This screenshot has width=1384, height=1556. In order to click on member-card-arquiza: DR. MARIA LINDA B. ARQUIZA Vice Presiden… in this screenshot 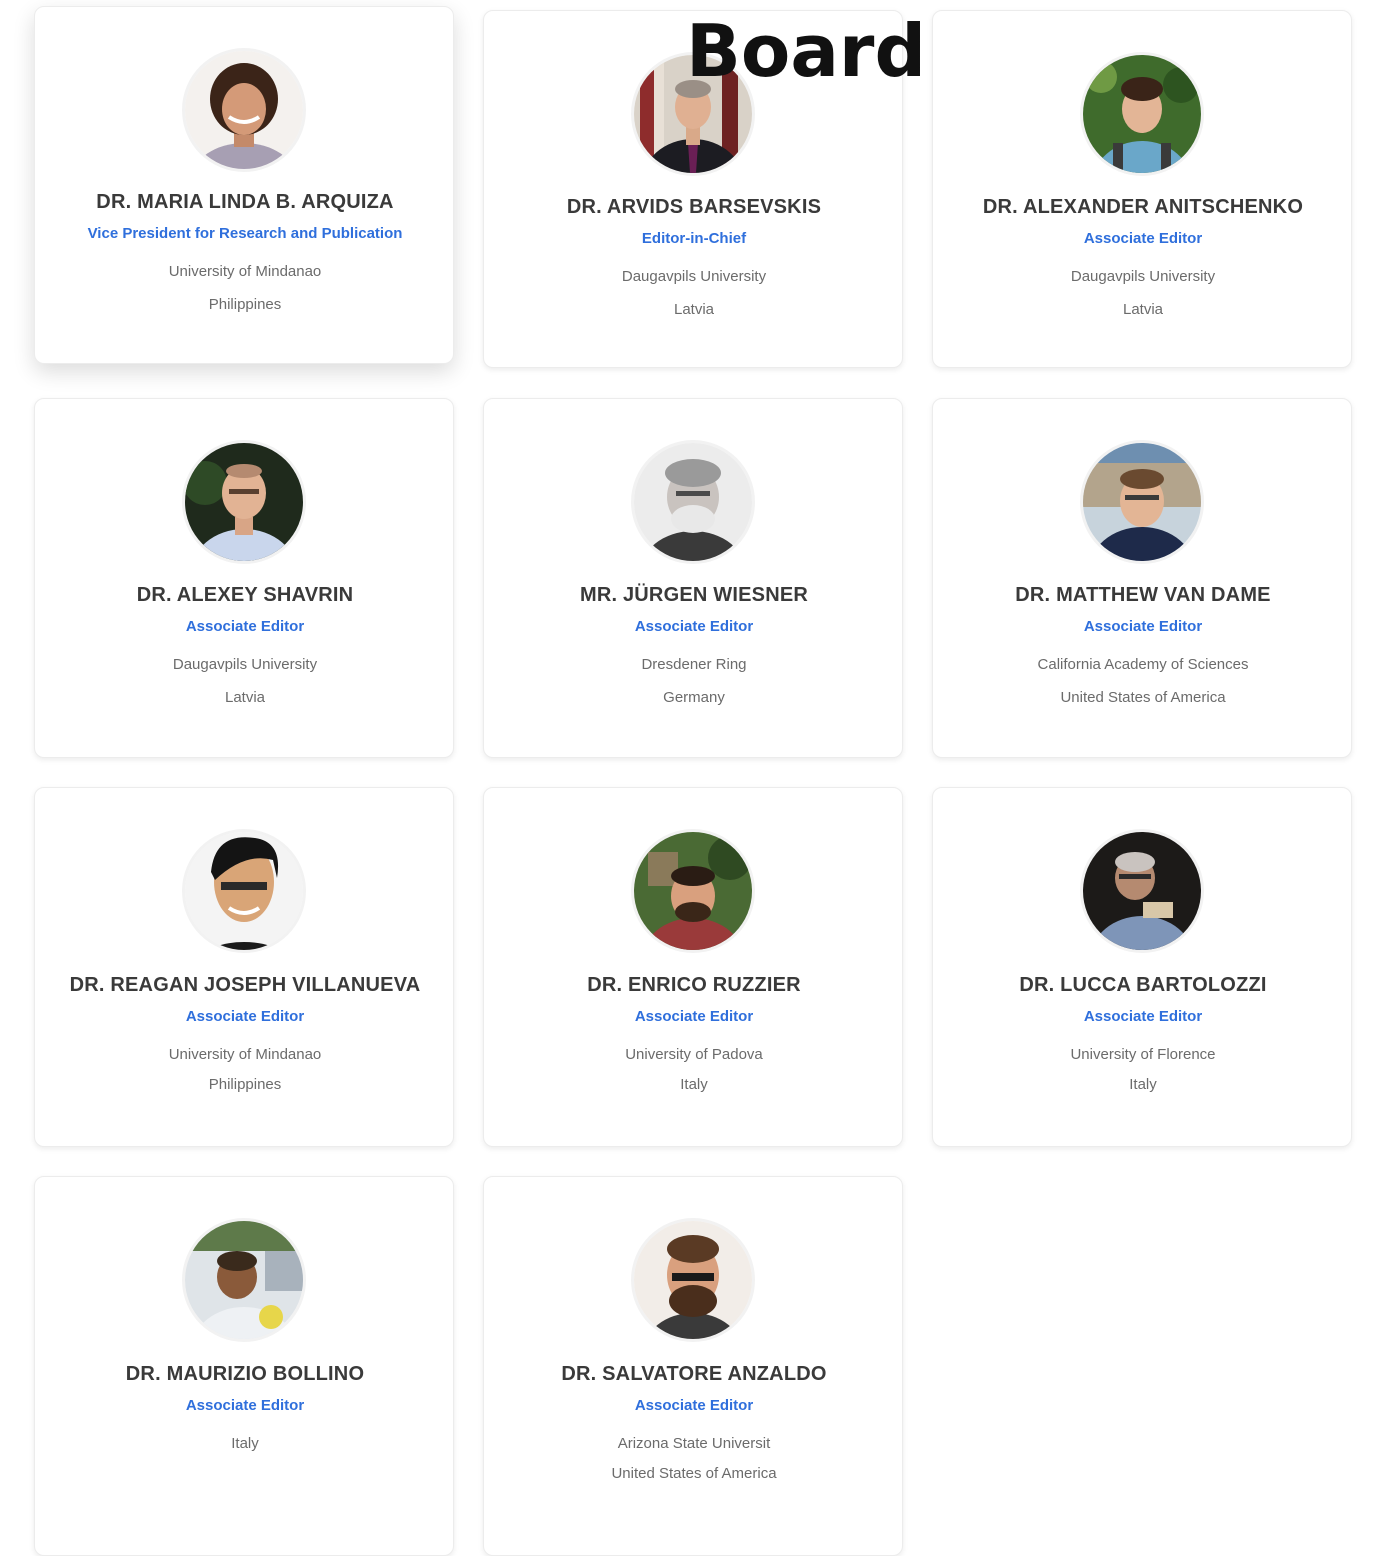, I will do `click(244, 185)`.